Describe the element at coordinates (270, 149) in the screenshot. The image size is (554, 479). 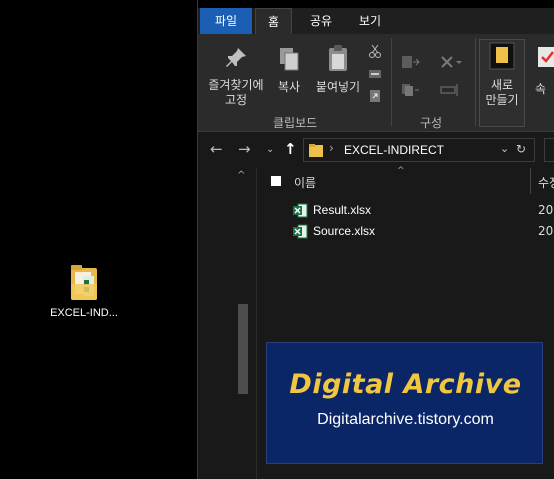
I see `recent-locations-chevron-icon: ⌄` at that location.